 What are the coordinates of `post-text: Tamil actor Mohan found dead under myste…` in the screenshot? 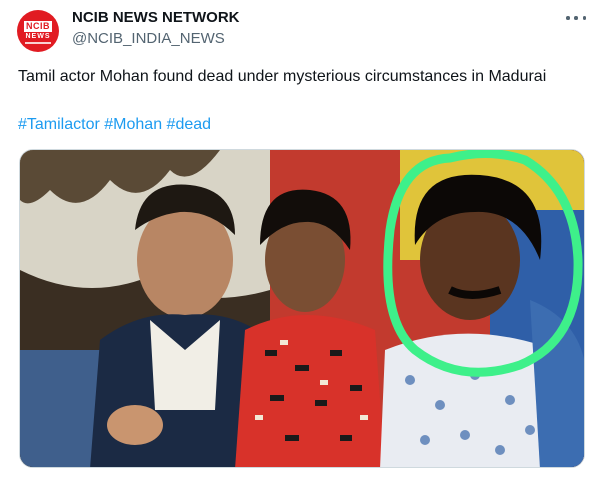 It's located at (282, 76).